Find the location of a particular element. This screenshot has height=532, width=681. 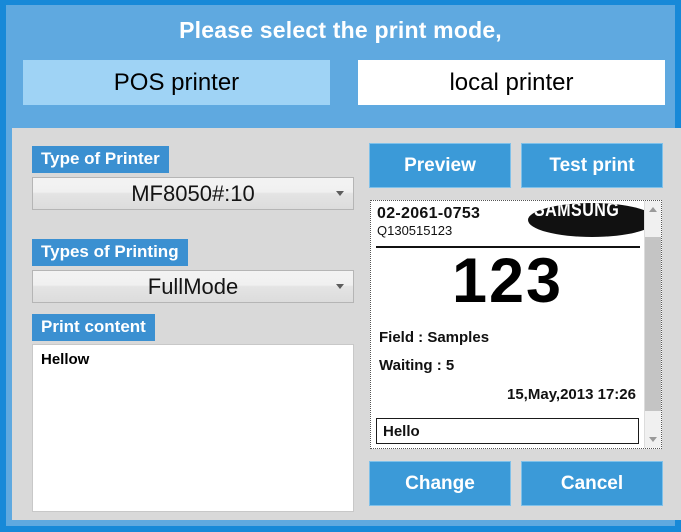

preview-button-label: Preview is located at coordinates (440, 165).